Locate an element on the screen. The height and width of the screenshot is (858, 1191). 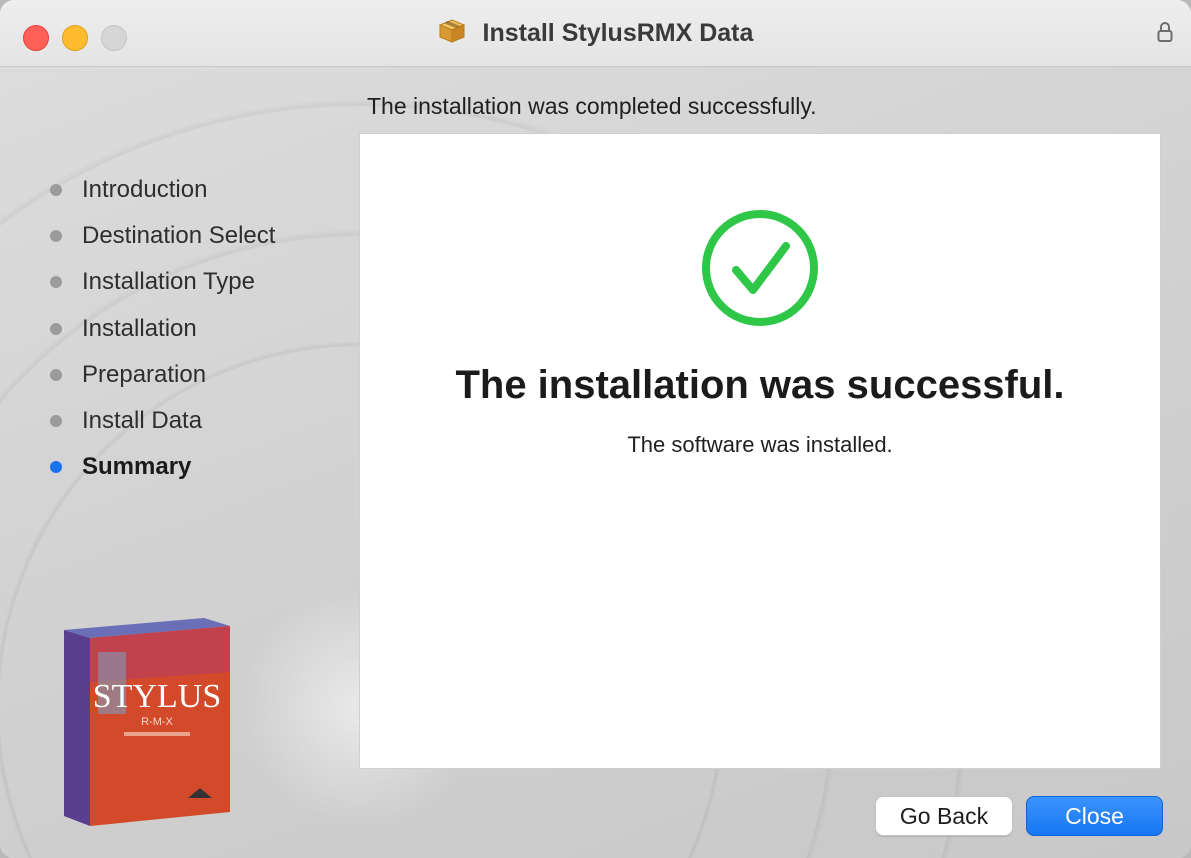
active-step-bullet is located at coordinates (56, 467).